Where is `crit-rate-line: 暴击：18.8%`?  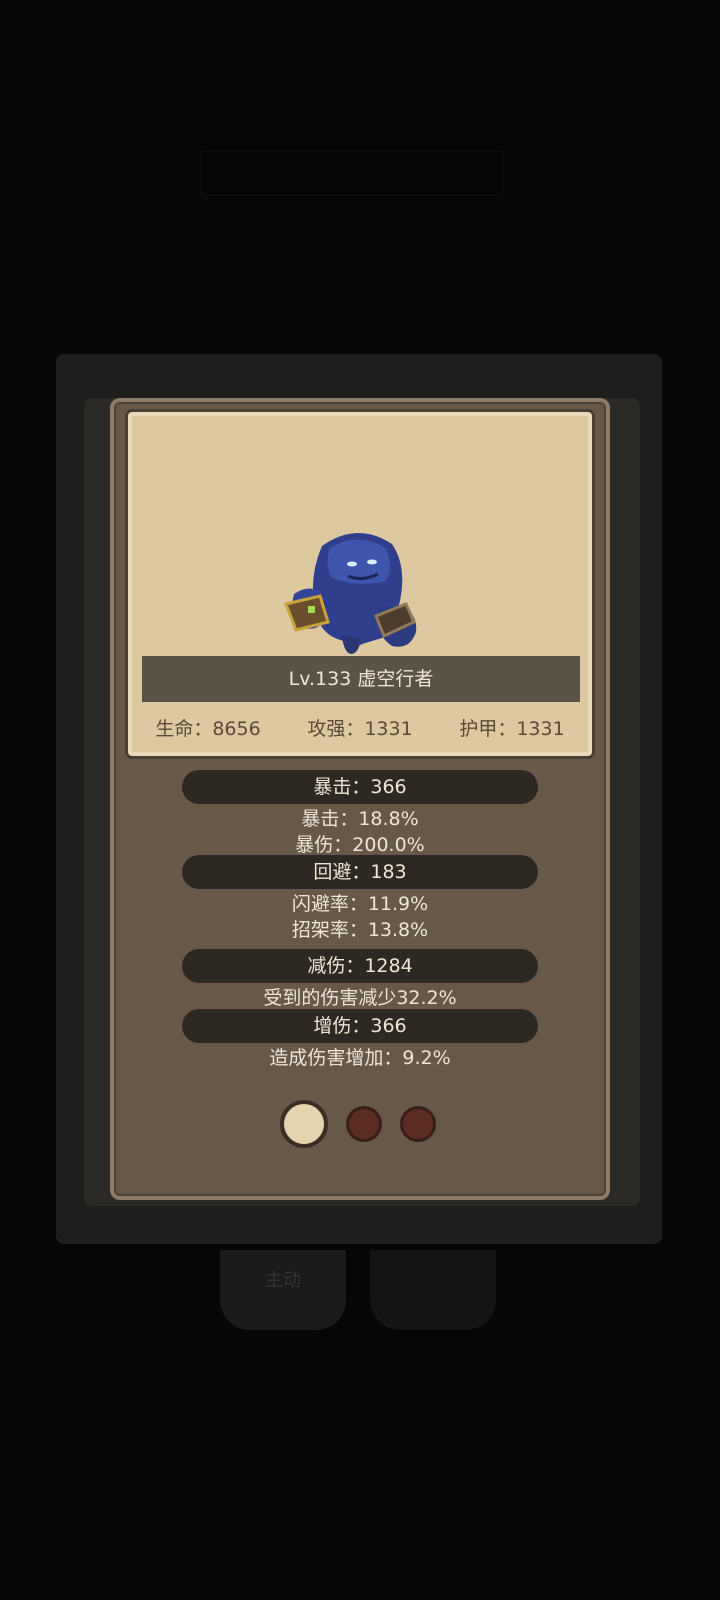
crit-rate-line: 暴击：18.8% is located at coordinates (360, 819).